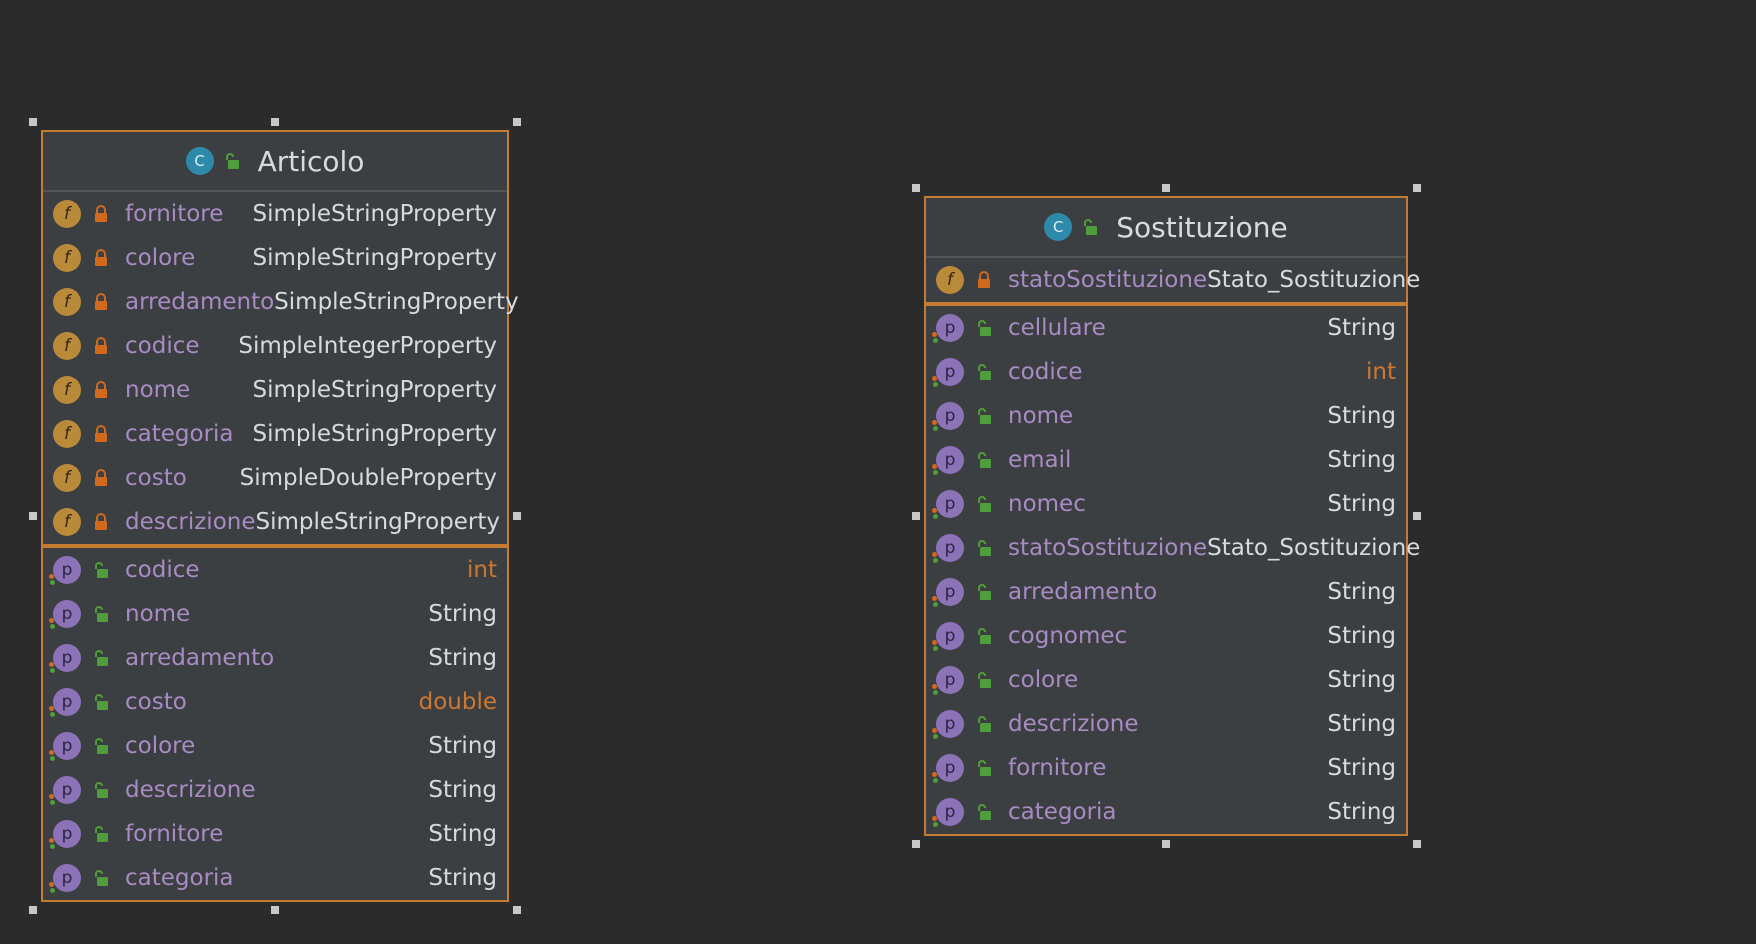  Describe the element at coordinates (160, 746) in the screenshot. I see `property-name: colore` at that location.